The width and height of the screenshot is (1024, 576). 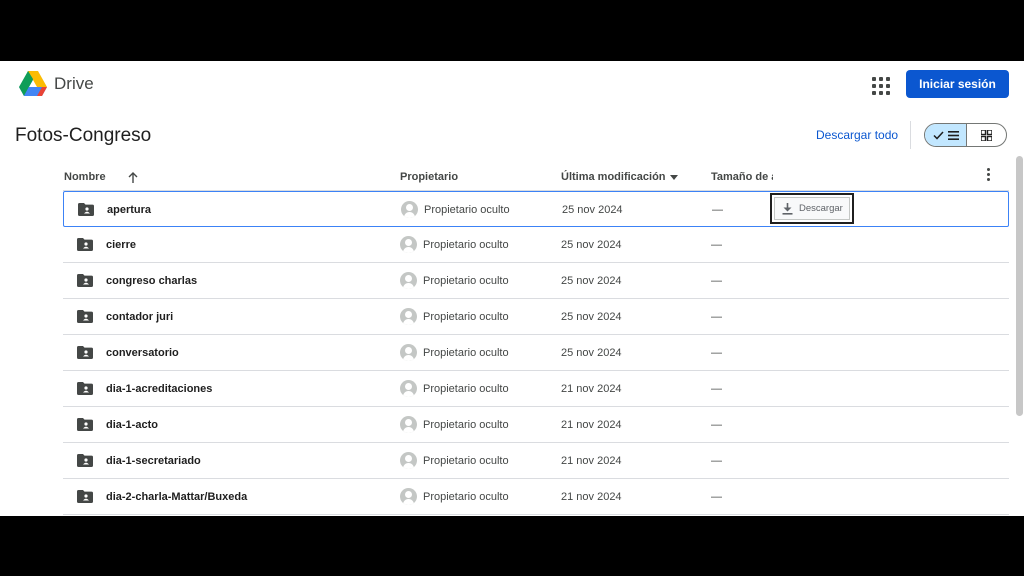 What do you see at coordinates (613, 177) in the screenshot?
I see `column-modified-label: Última modificación` at bounding box center [613, 177].